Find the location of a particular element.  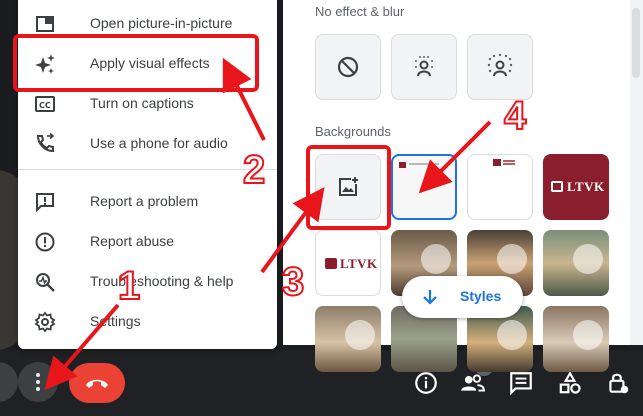

annotation-number-3: 3 is located at coordinates (293, 282).